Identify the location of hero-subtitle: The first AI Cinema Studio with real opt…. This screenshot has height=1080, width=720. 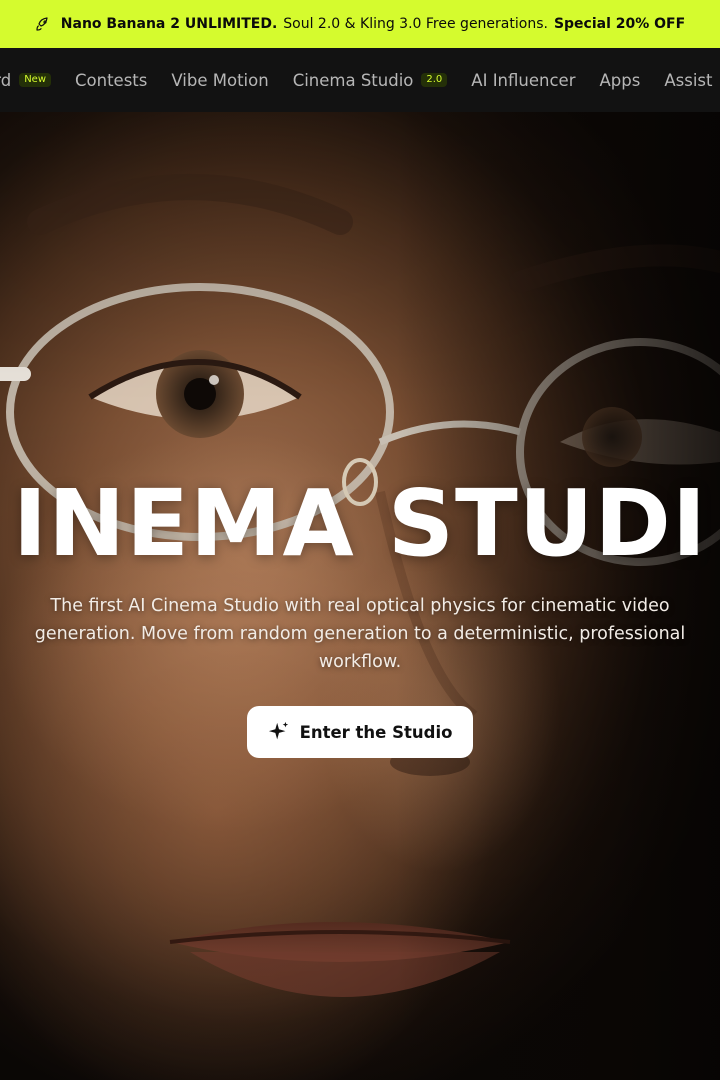
(360, 634).